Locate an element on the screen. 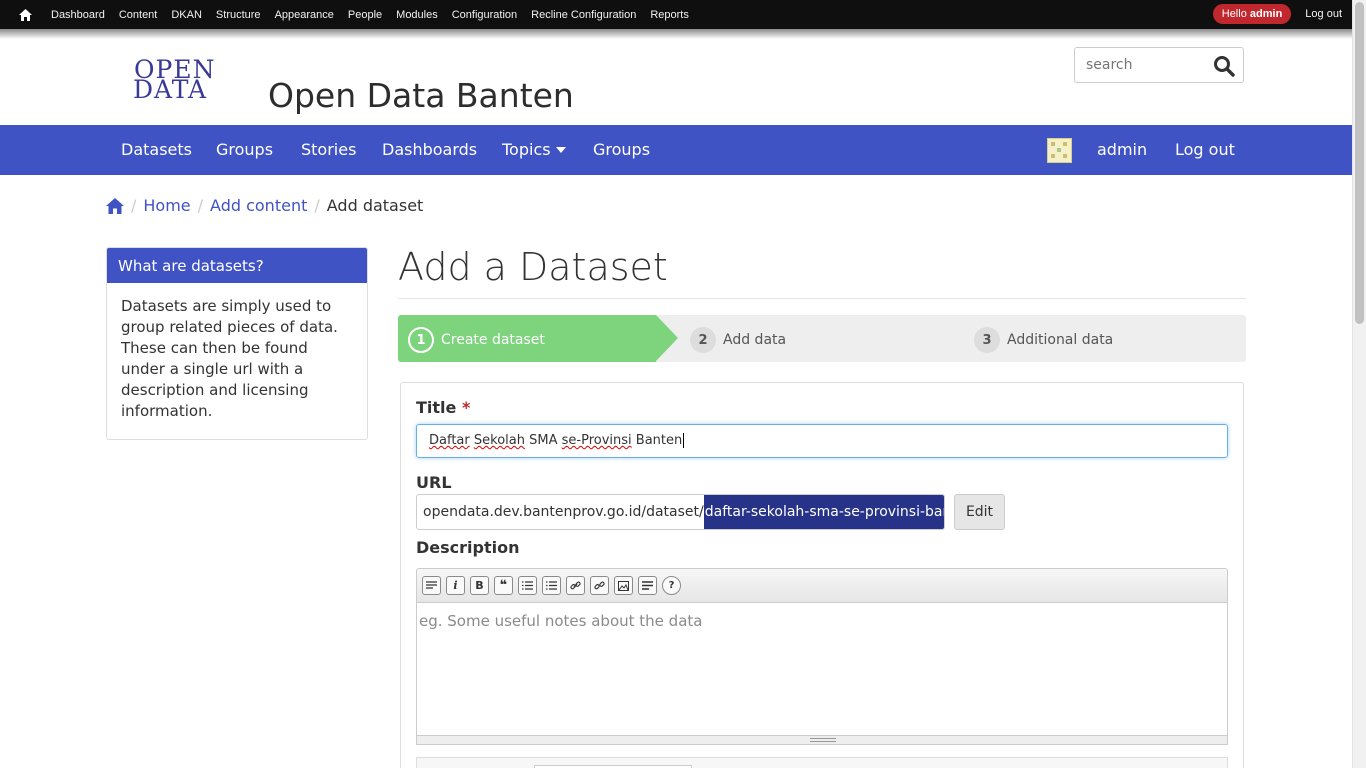 The width and height of the screenshot is (1366, 768). title-divider is located at coordinates (822, 298).